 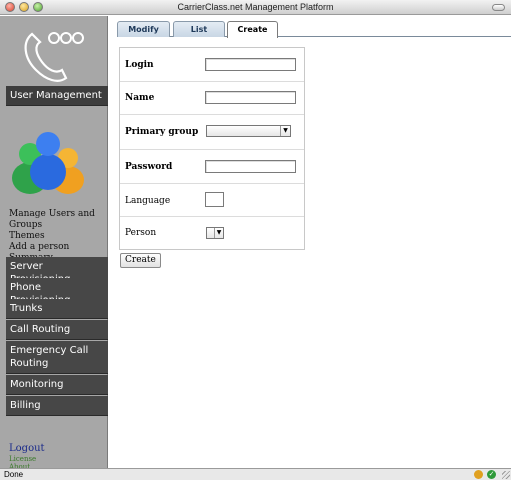 What do you see at coordinates (478, 474) in the screenshot?
I see `warning-icon` at bounding box center [478, 474].